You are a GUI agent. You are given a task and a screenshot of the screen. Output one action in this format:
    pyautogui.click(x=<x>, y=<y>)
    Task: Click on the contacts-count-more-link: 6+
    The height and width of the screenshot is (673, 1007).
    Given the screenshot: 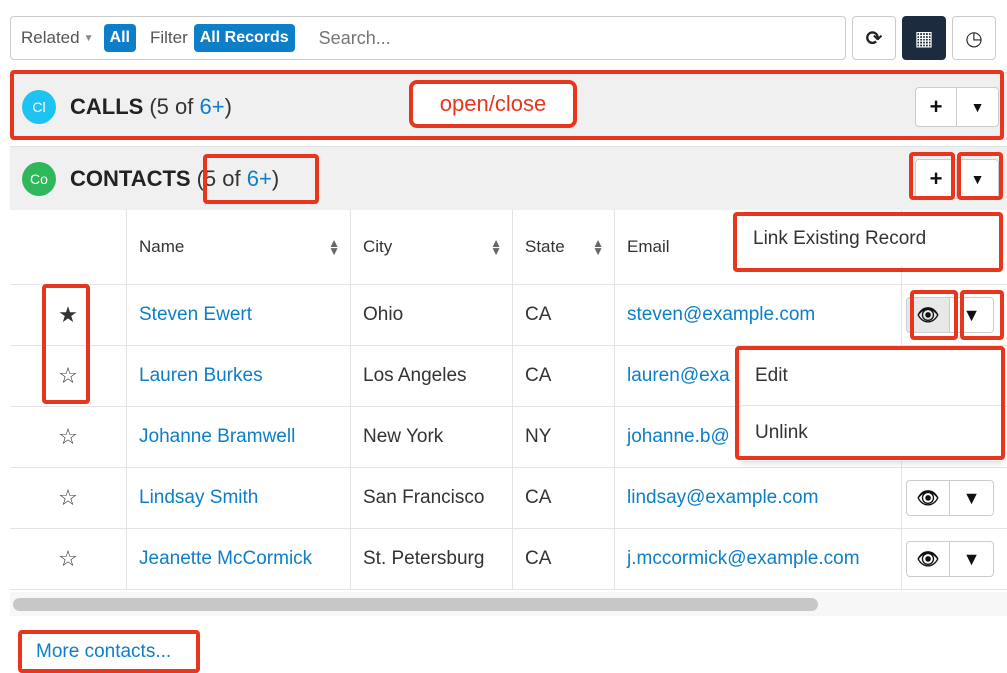 What is the action you would take?
    pyautogui.click(x=259, y=178)
    